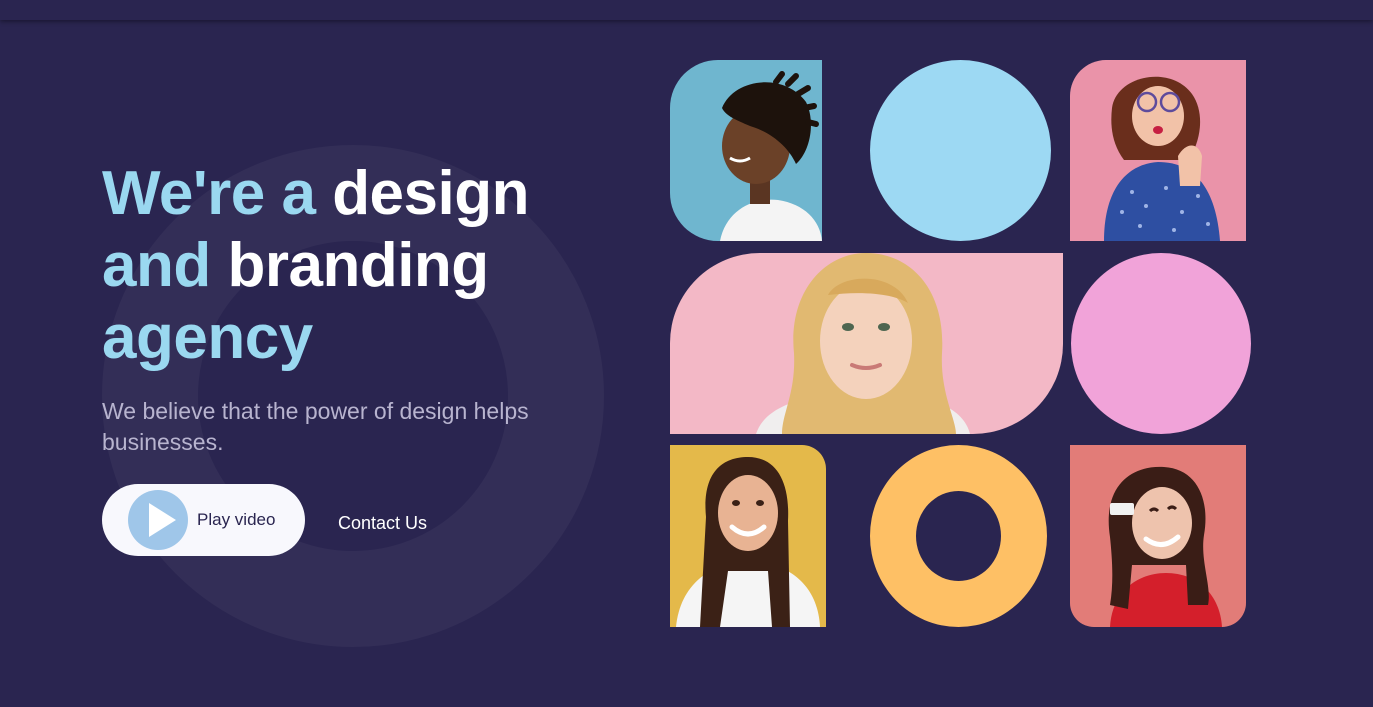  I want to click on gallery-photo-man-profile, so click(746, 150).